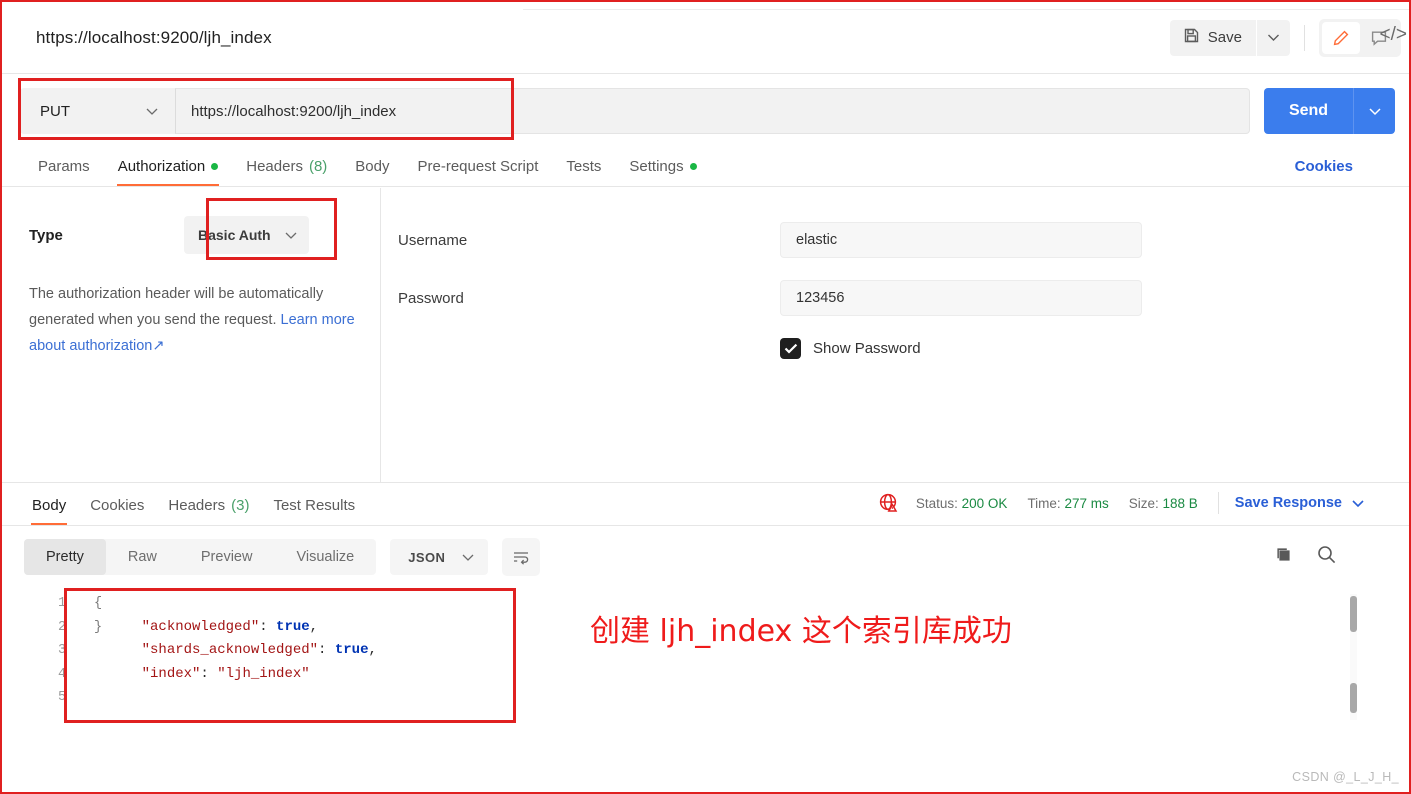  Describe the element at coordinates (1143, 503) in the screenshot. I see `size-label: Size:` at that location.